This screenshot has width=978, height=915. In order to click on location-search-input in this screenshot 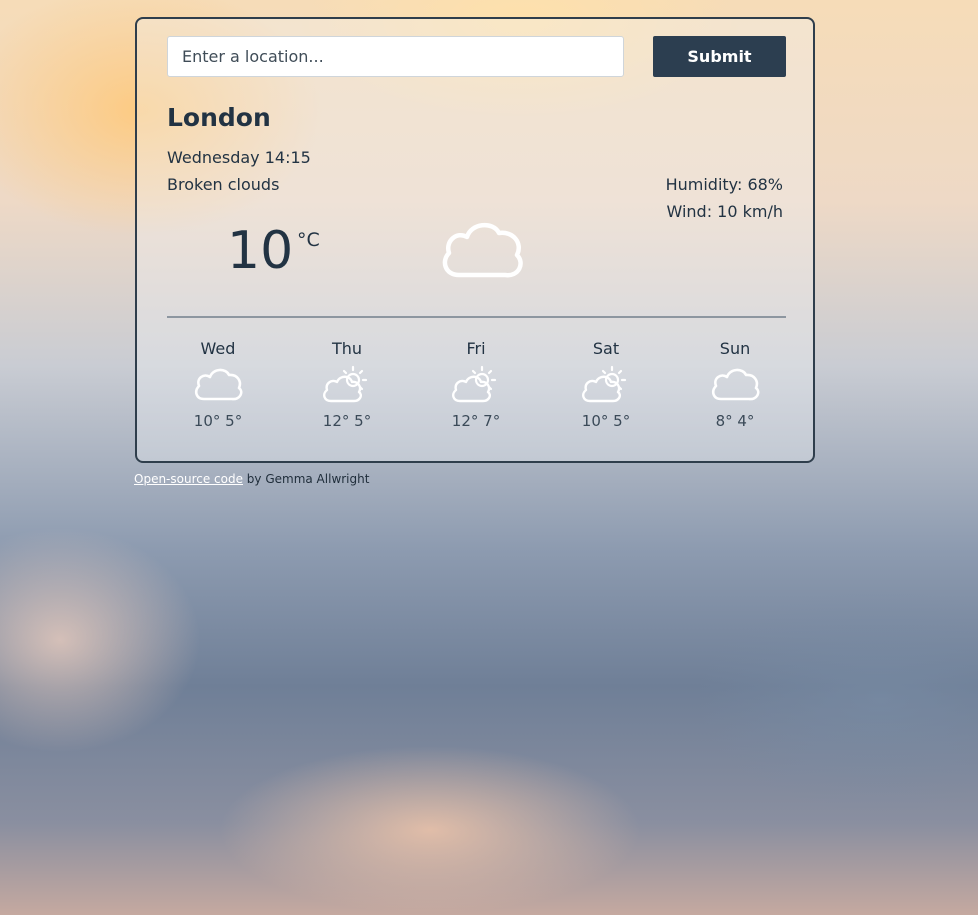, I will do `click(395, 56)`.